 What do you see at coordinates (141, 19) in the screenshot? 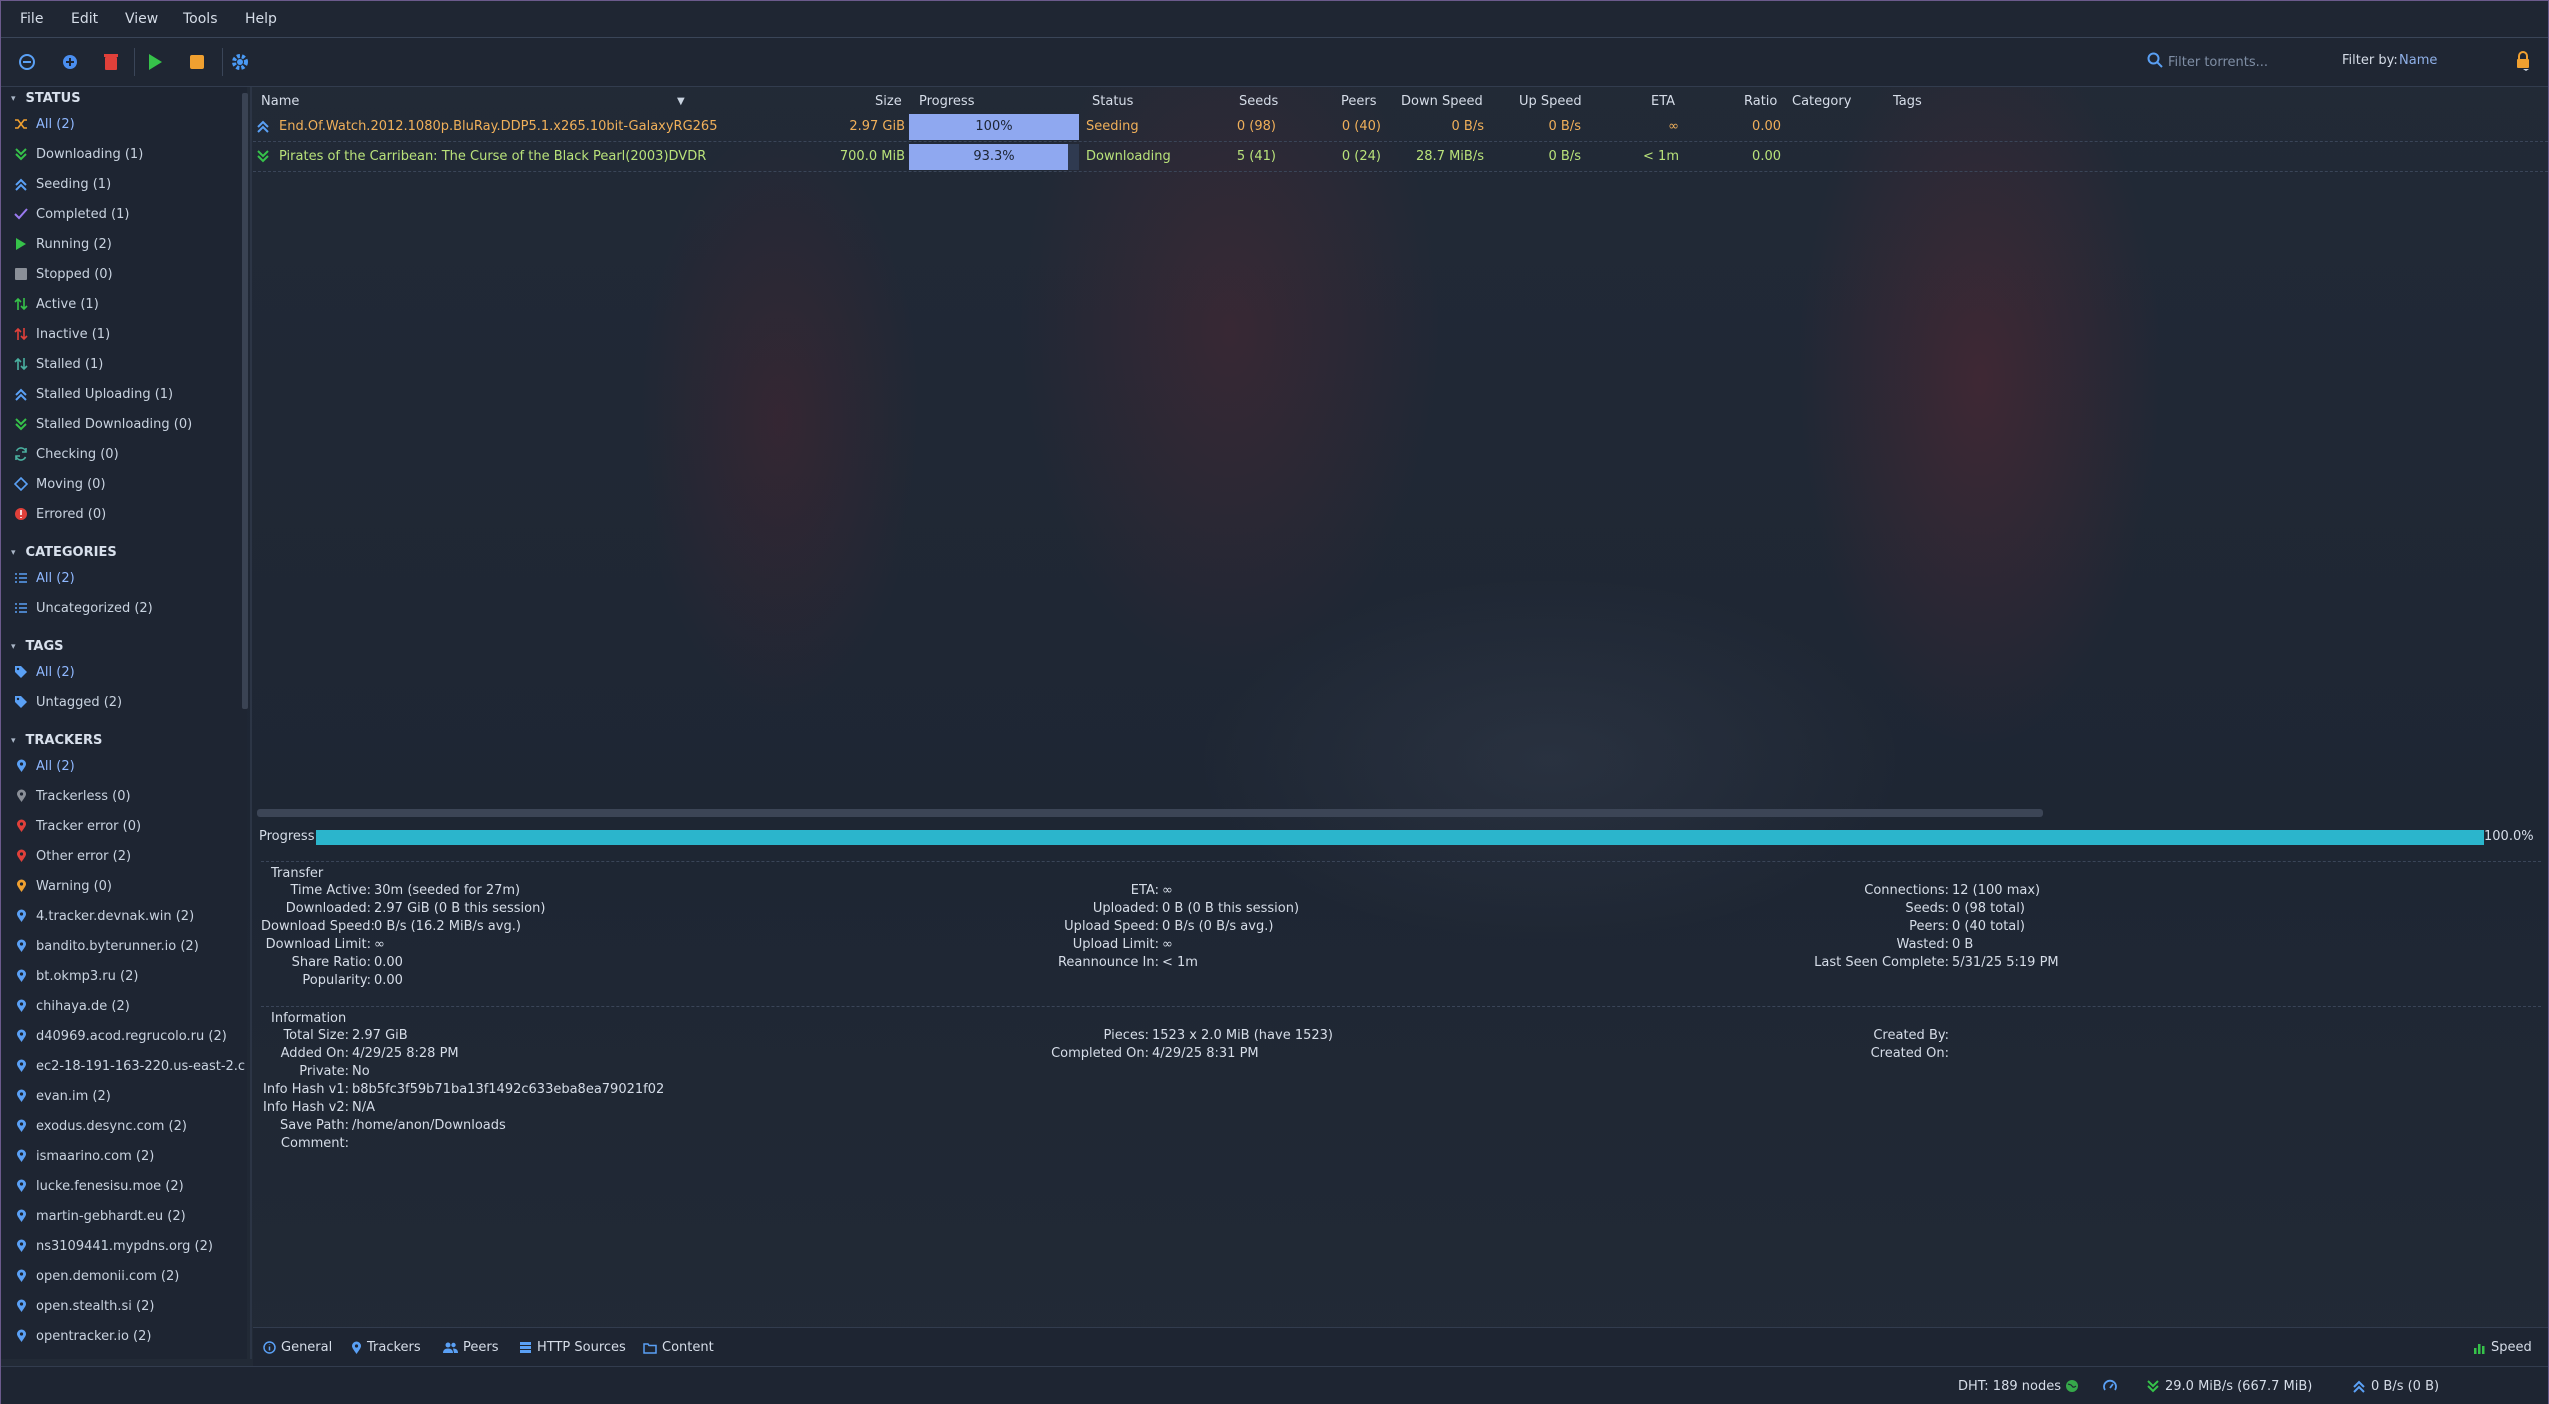
I see `menu-view: View` at bounding box center [141, 19].